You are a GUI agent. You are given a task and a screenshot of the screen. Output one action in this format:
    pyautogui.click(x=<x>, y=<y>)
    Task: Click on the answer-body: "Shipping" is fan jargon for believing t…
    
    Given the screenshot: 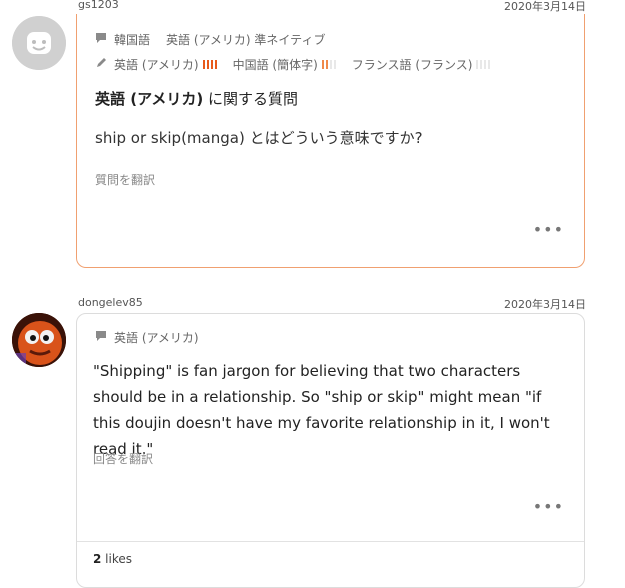 What is the action you would take?
    pyautogui.click(x=321, y=410)
    